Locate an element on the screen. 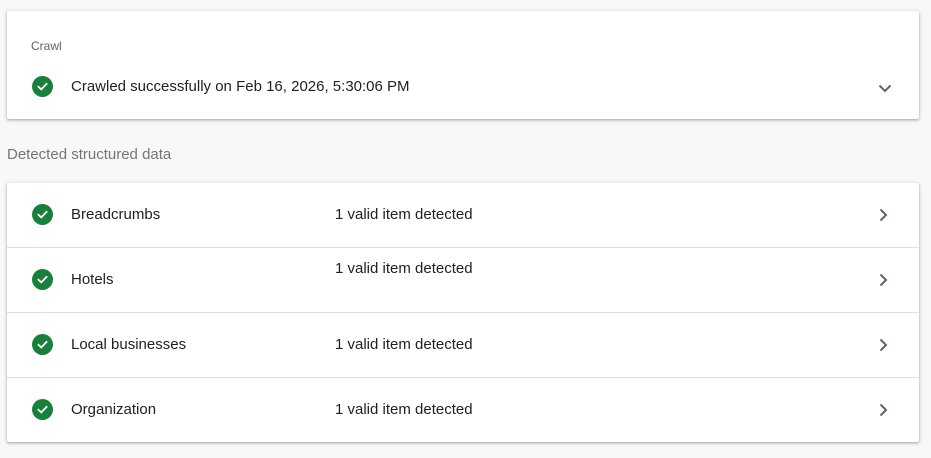  structured-data-name: Local businesses is located at coordinates (129, 344).